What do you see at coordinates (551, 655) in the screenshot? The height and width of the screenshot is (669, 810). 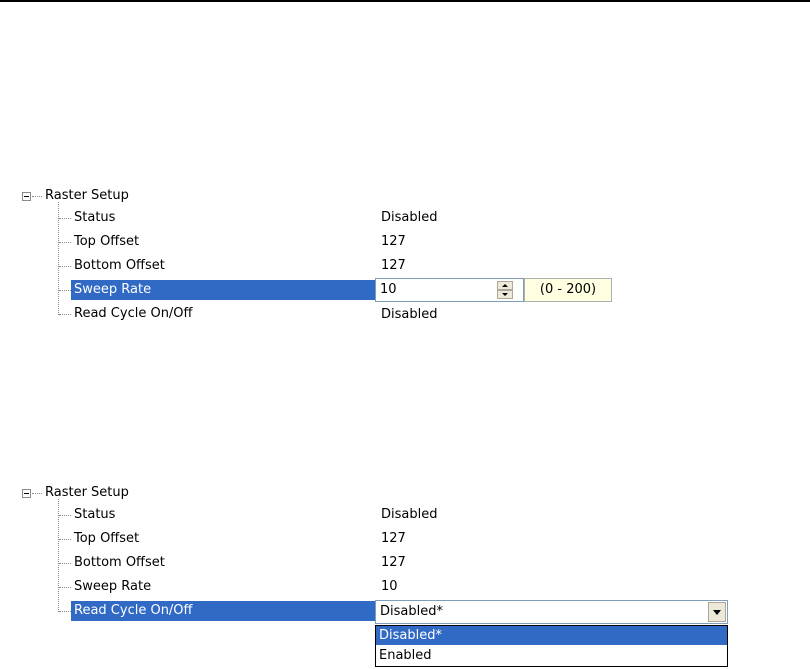 I see `dropdown-option-enabled: Enabled` at bounding box center [551, 655].